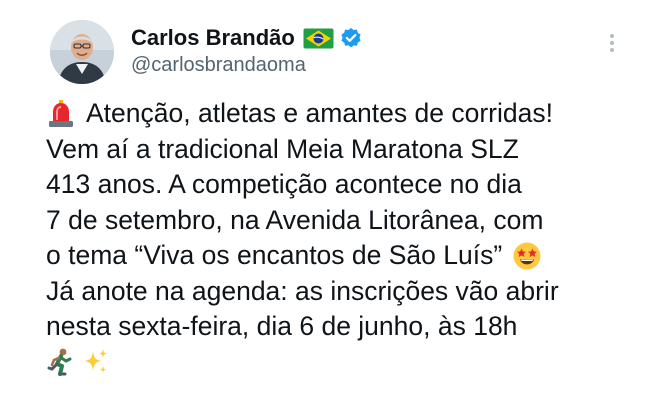 This screenshot has height=419, width=650. Describe the element at coordinates (274, 255) in the screenshot. I see `tweet-line-text: o tema “Viva os encantos de São Luís”` at that location.